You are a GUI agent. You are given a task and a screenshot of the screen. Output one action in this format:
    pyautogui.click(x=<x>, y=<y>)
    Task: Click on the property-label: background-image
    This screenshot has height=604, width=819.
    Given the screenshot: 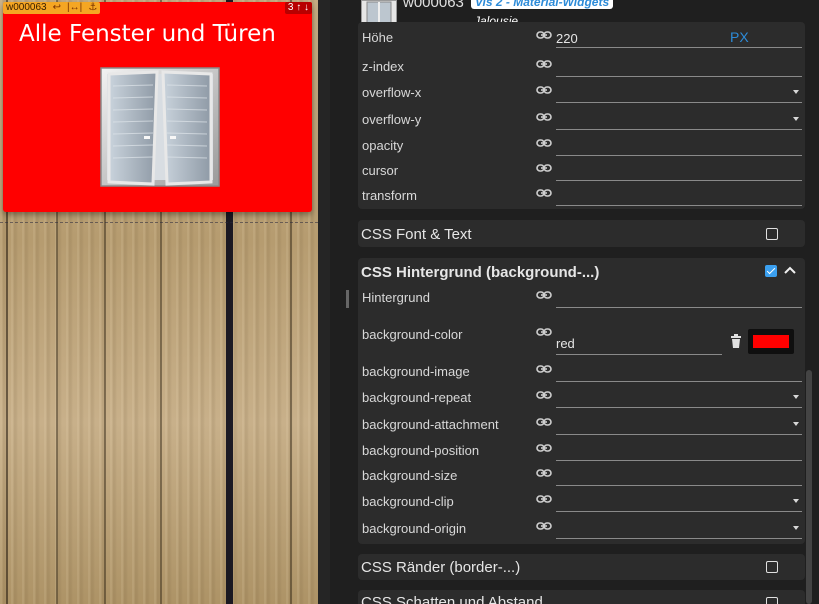 What is the action you would take?
    pyautogui.click(x=416, y=371)
    